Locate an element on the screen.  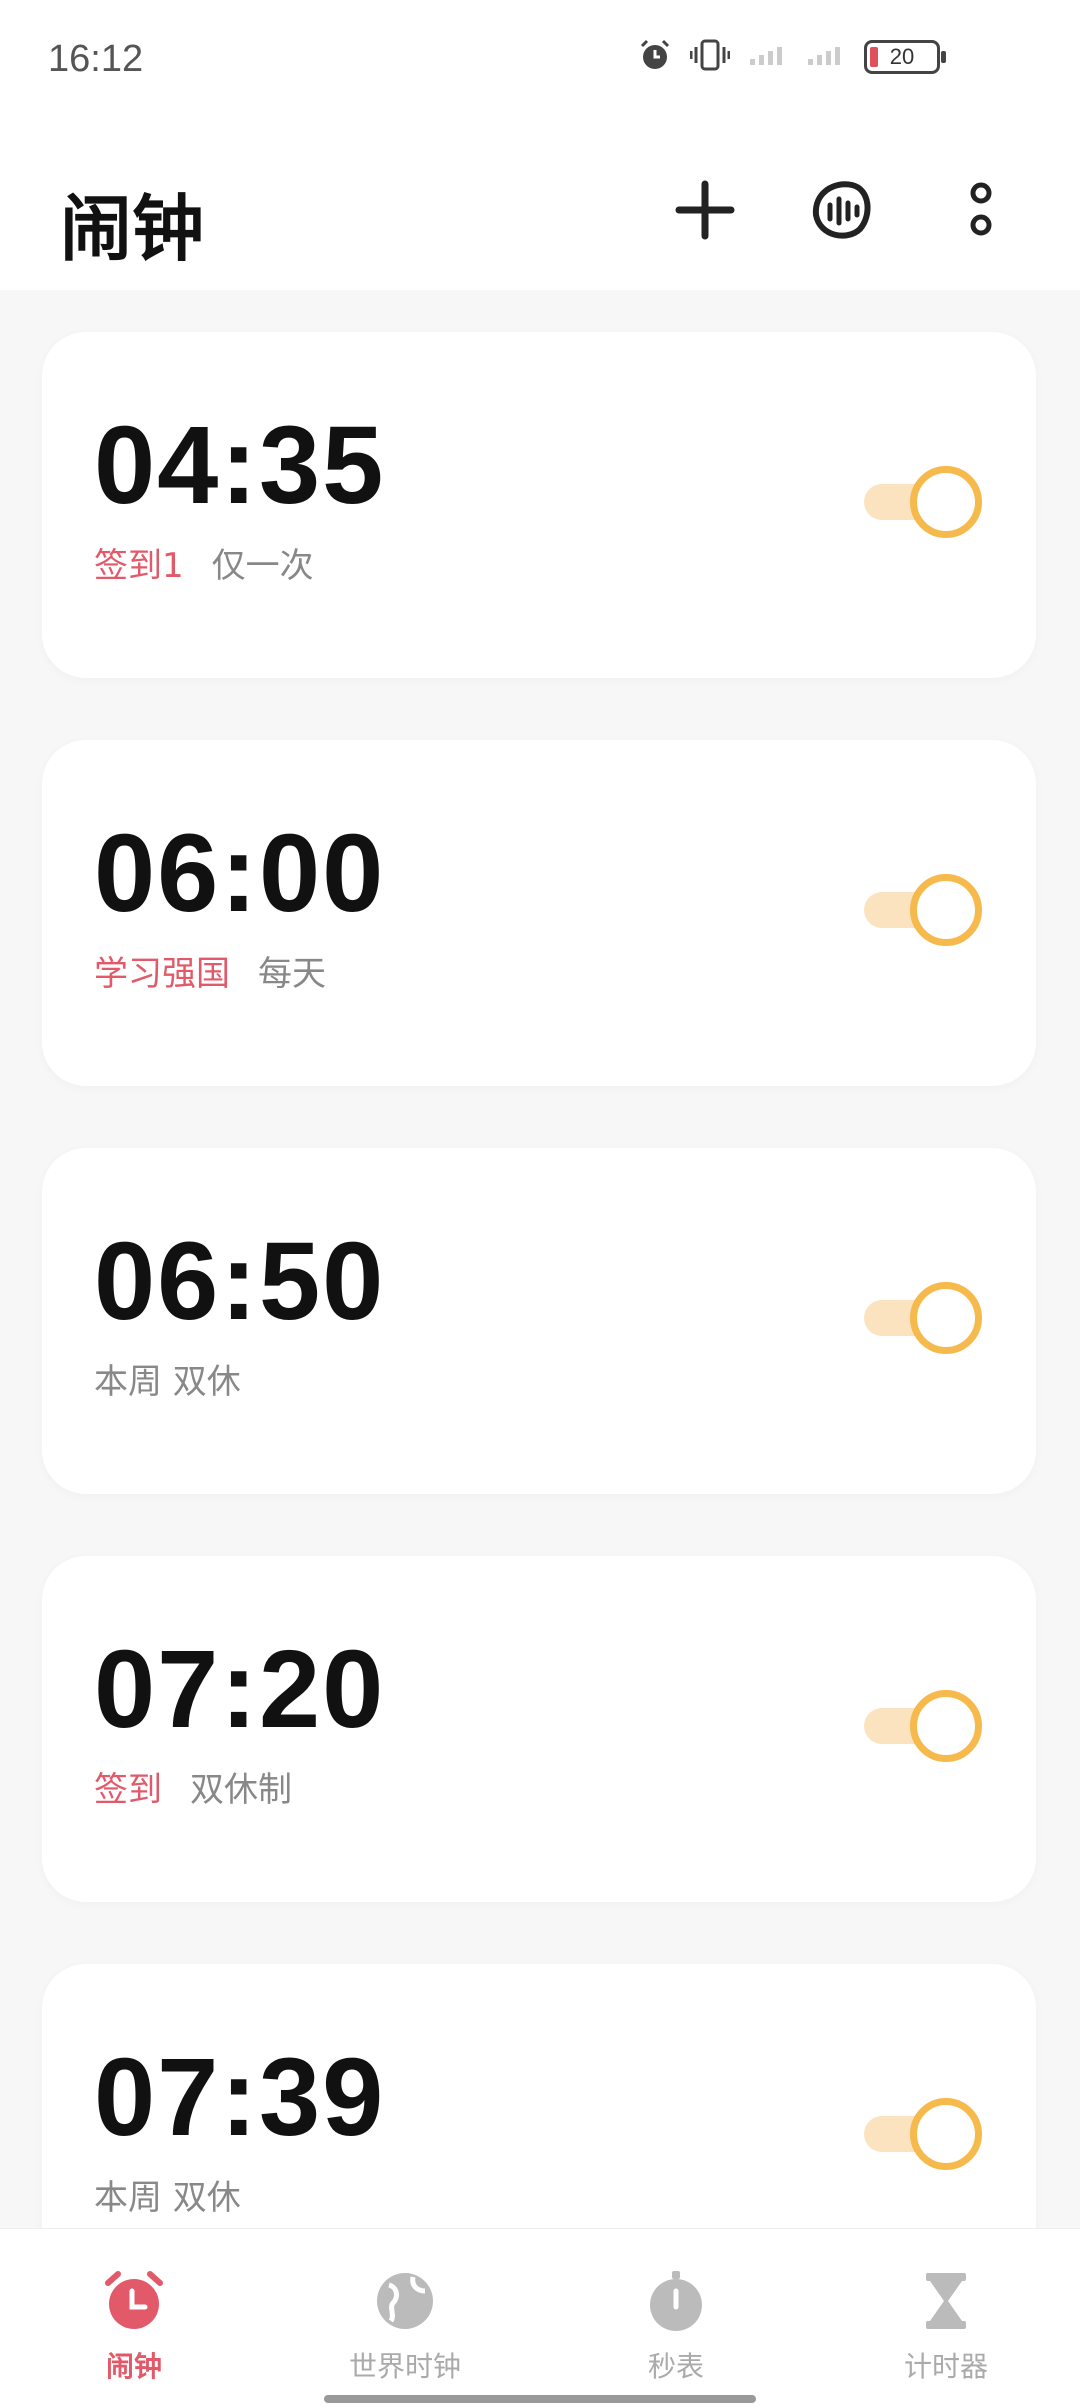
tab-label: 闹钟 is located at coordinates (133, 2366).